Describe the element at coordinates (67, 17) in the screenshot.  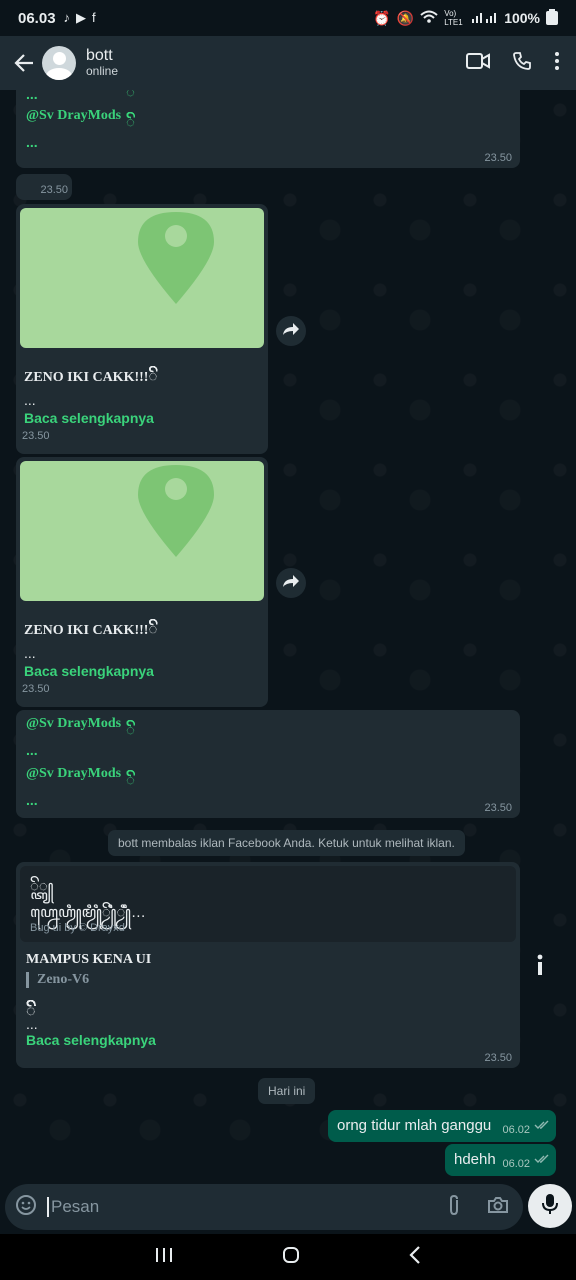
I see `tiktok-icon: ♪` at that location.